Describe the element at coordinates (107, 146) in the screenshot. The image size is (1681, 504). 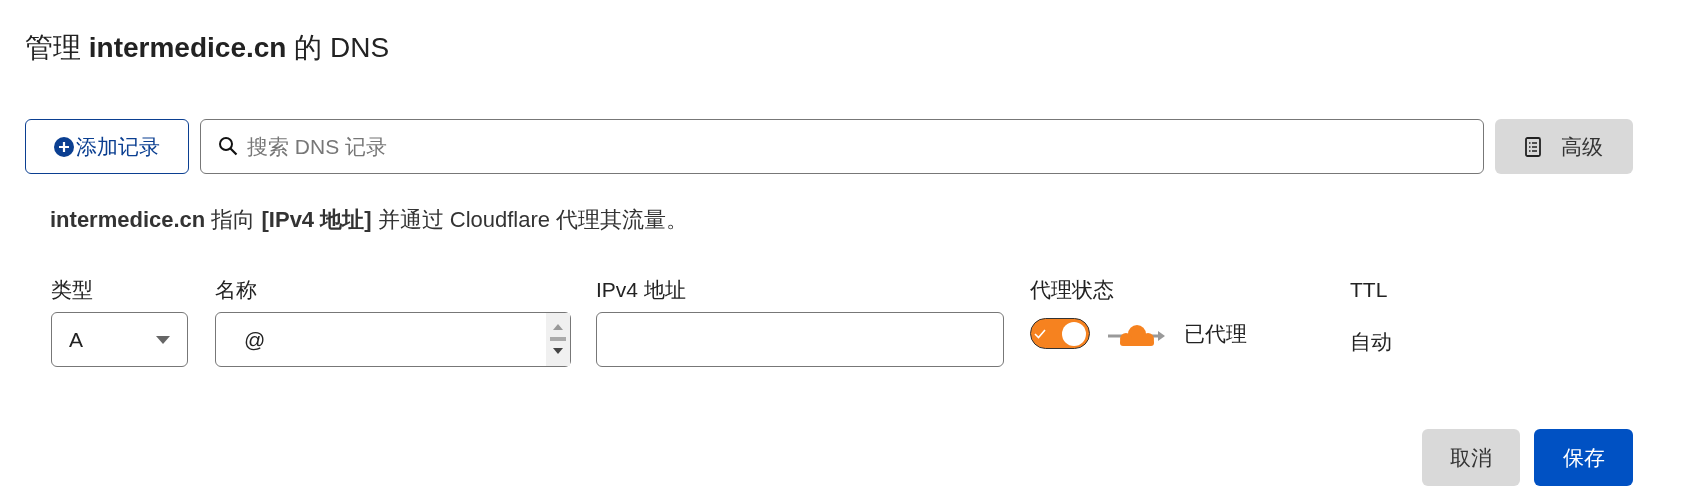
I see `add-record-button: 添加记录` at that location.